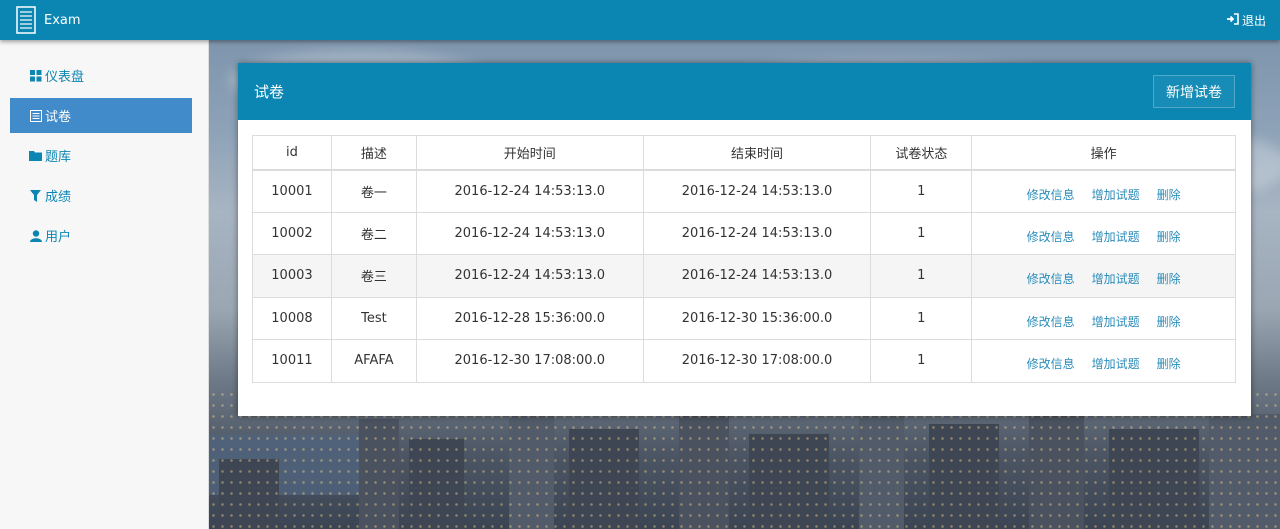 The height and width of the screenshot is (529, 1280). What do you see at coordinates (101, 115) in the screenshot?
I see `sidebar-item-papers: 试卷` at bounding box center [101, 115].